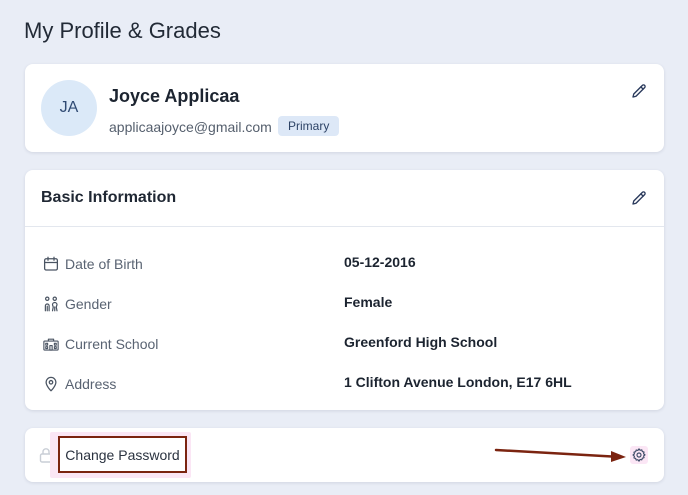 The image size is (688, 495). Describe the element at coordinates (458, 382) in the screenshot. I see `address-value: 1 Clifton Avenue London, E17 6HL` at that location.